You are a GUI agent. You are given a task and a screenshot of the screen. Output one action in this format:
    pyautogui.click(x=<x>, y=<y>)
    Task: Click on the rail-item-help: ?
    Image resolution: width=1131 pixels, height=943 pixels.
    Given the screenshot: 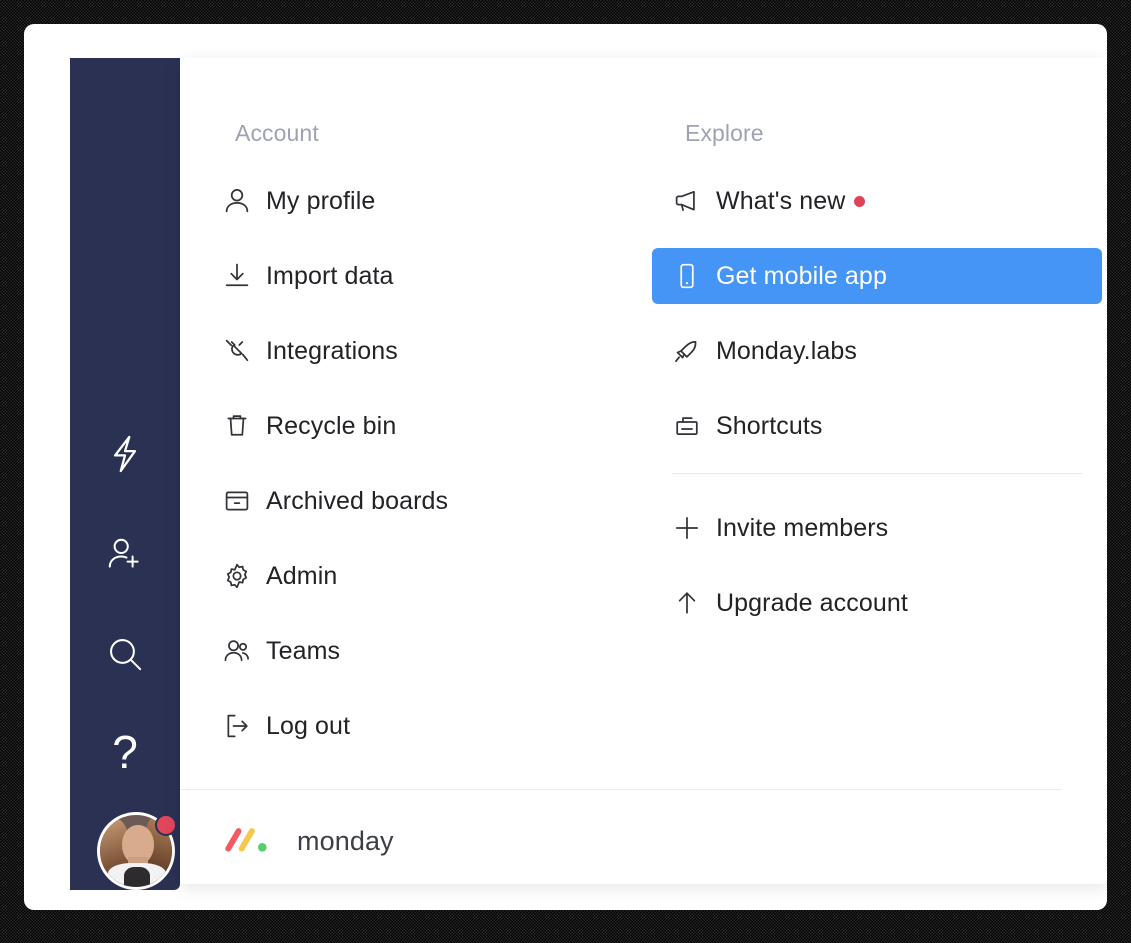 What is the action you would take?
    pyautogui.click(x=125, y=752)
    